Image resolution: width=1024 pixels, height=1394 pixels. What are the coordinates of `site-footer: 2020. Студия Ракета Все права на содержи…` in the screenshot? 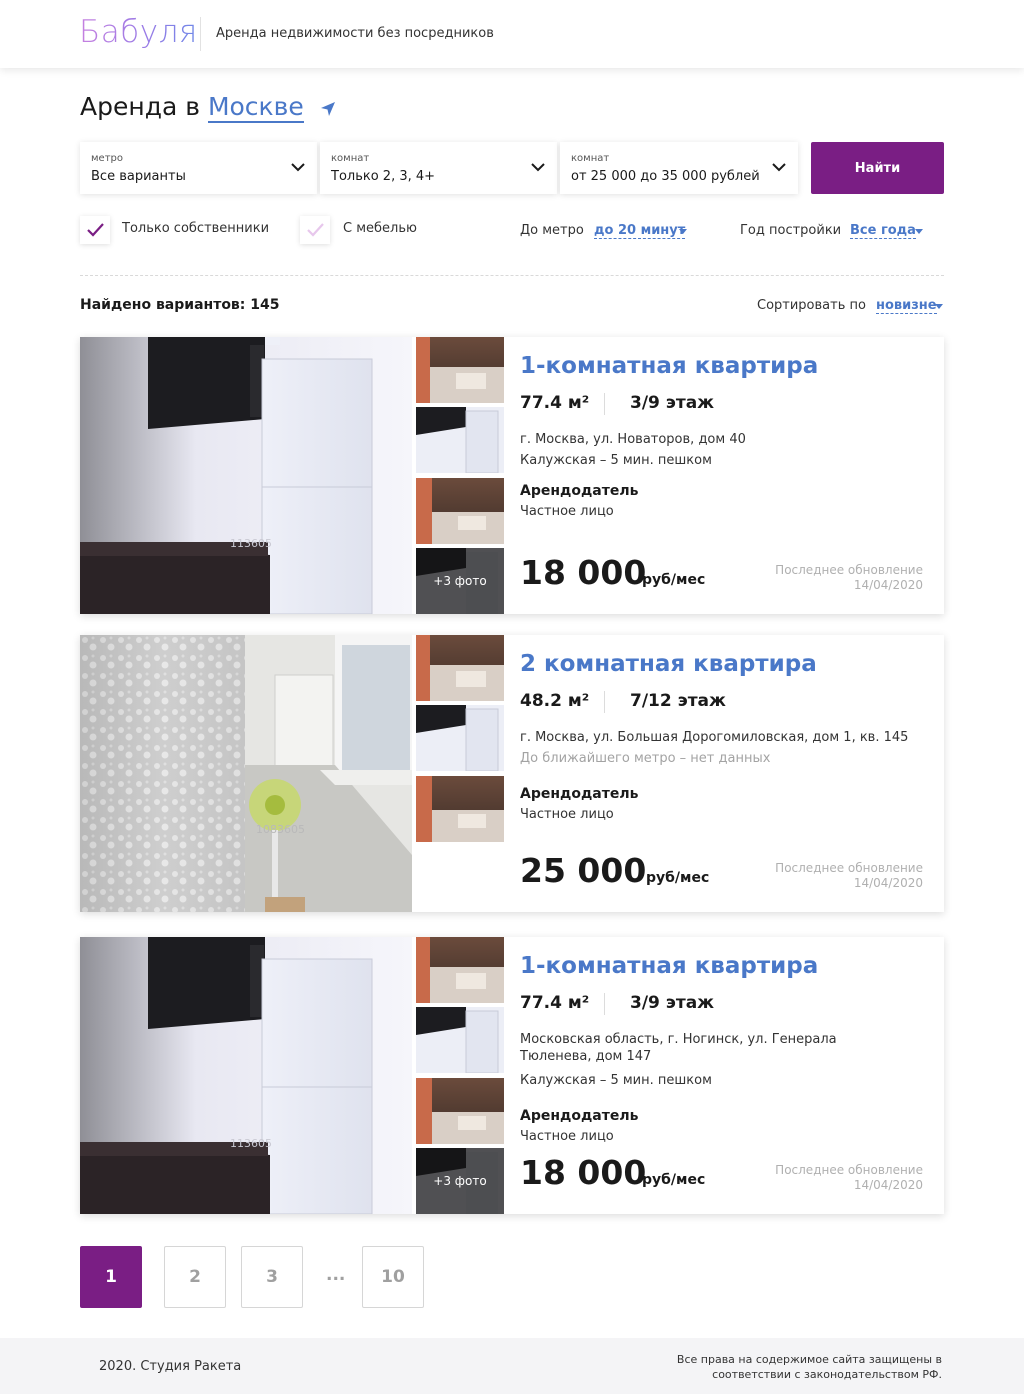 It's located at (512, 1366).